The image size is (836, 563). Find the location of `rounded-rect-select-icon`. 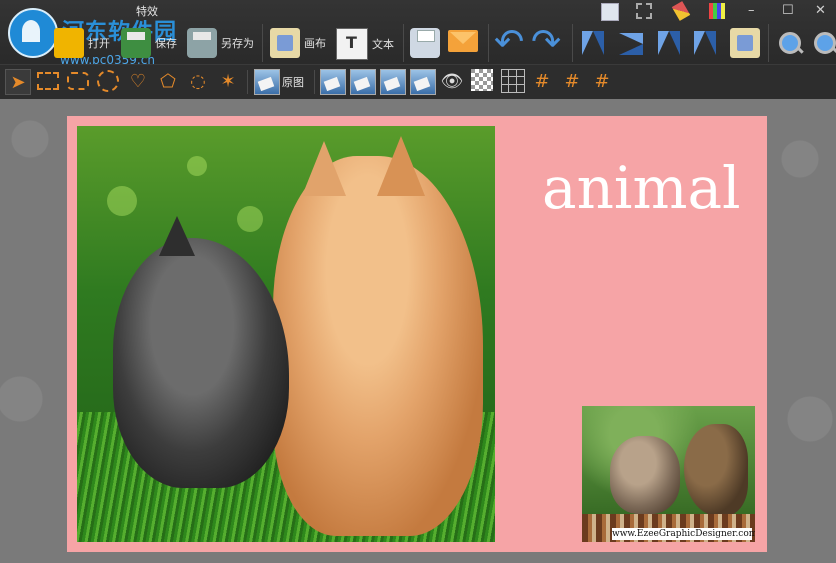

rounded-rect-select-icon is located at coordinates (78, 81).